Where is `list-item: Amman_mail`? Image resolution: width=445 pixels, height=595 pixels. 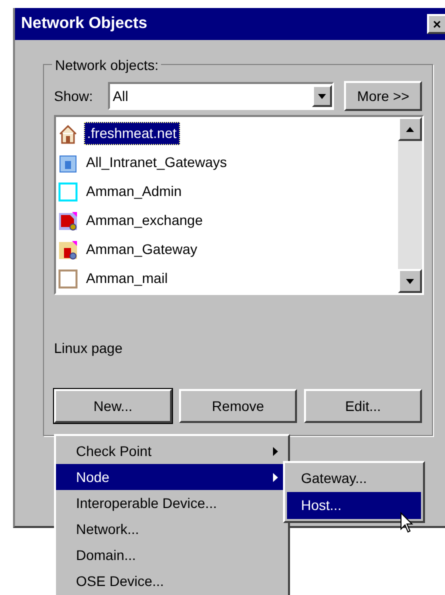 list-item: Amman_mail is located at coordinates (127, 278).